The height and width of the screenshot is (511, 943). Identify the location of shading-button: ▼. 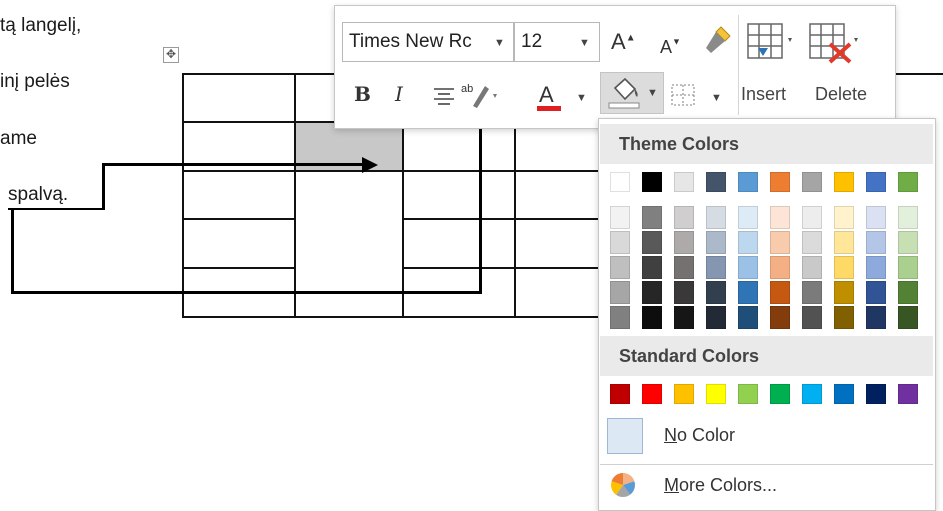
(632, 93).